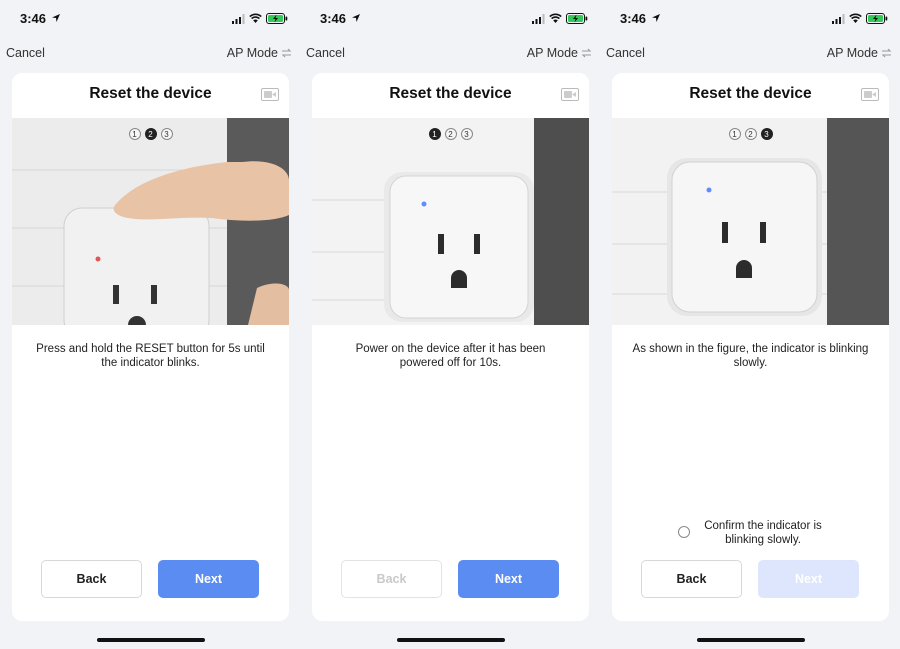 This screenshot has width=900, height=649. I want to click on step-1-active: 1, so click(434, 134).